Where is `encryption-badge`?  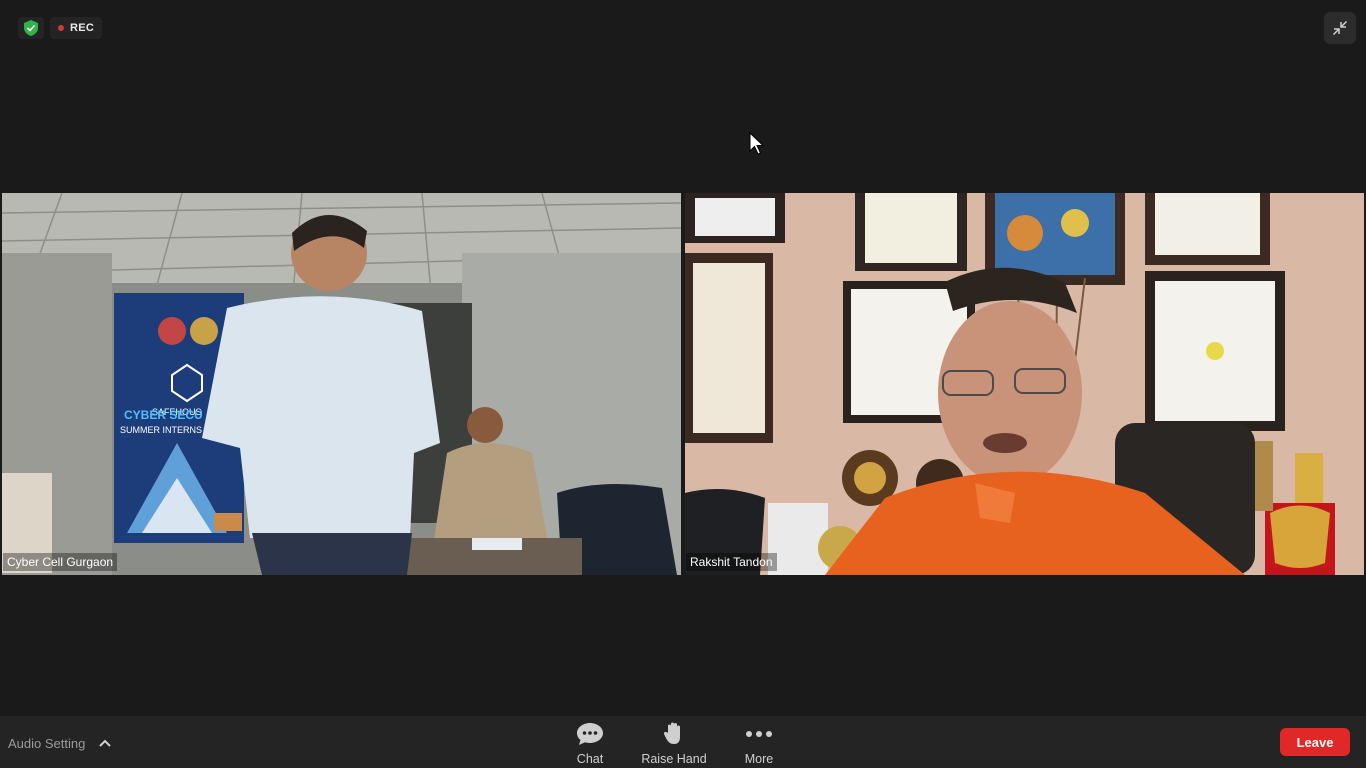 encryption-badge is located at coordinates (31, 28).